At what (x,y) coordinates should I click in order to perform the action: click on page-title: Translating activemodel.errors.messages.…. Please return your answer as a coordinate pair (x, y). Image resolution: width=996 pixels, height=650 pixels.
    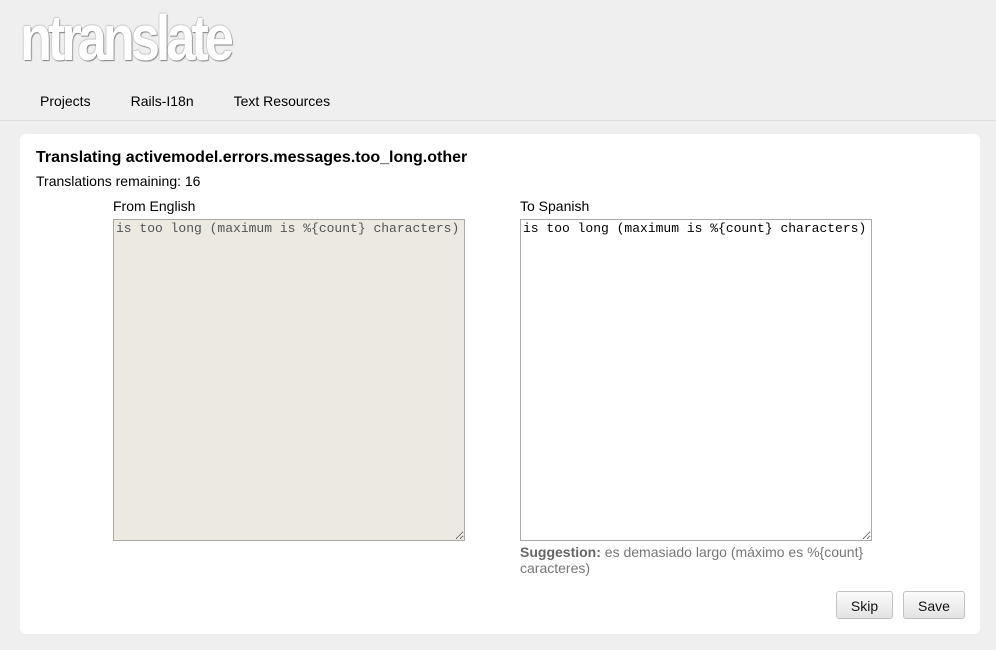
    Looking at the image, I should click on (252, 157).